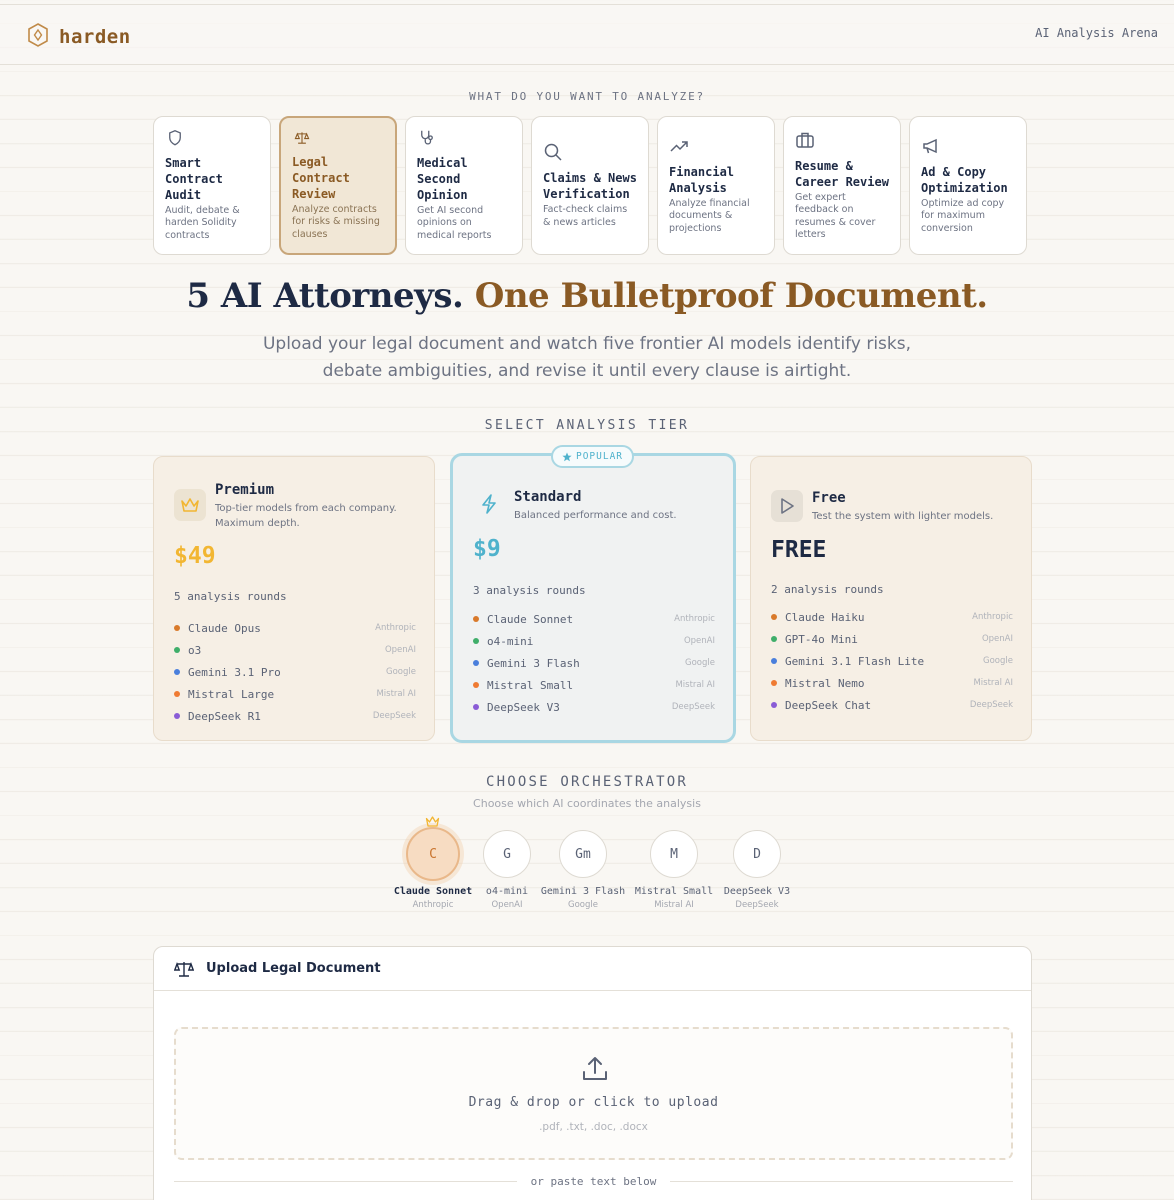  I want to click on model-row: o3 OpenAI, so click(295, 650).